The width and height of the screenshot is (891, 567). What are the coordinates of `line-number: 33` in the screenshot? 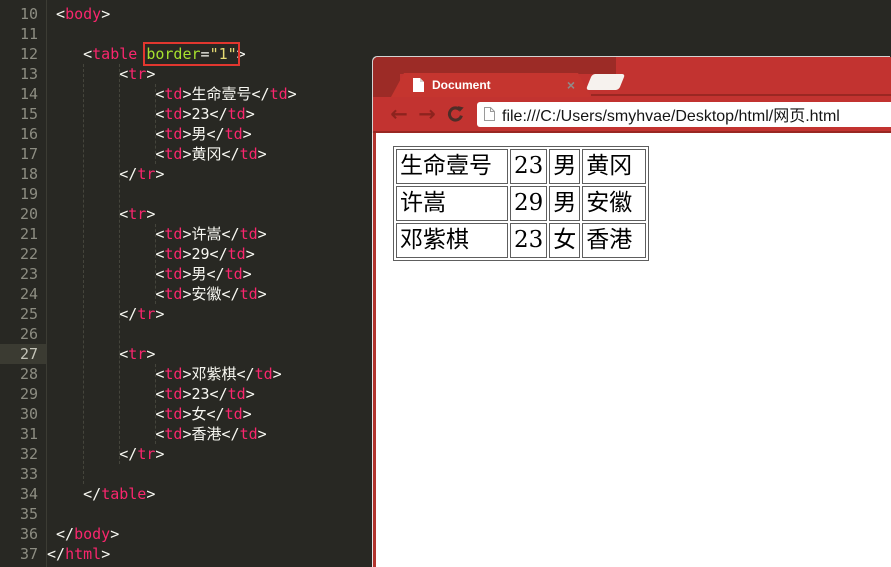 It's located at (28, 474).